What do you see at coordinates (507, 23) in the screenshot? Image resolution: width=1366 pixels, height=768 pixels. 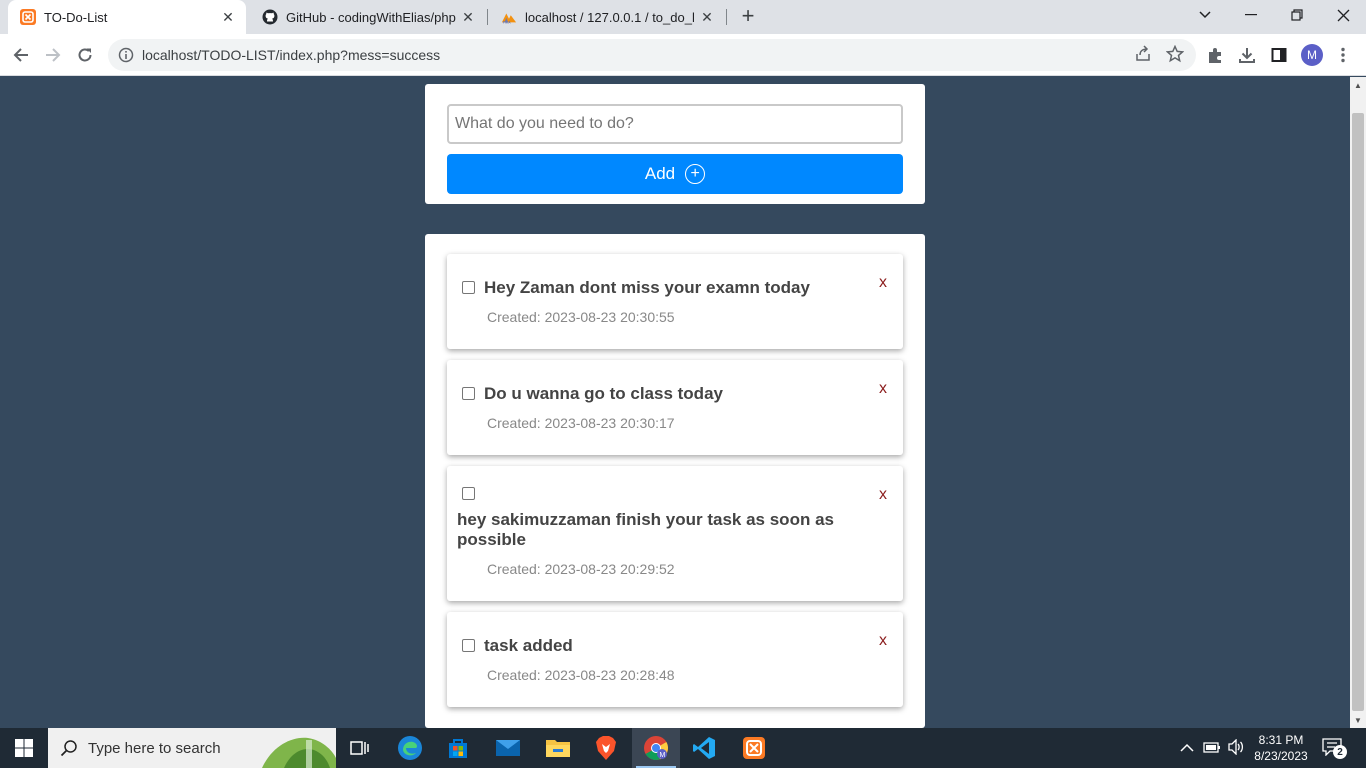 I see `svg-text: PMA` at bounding box center [507, 23].